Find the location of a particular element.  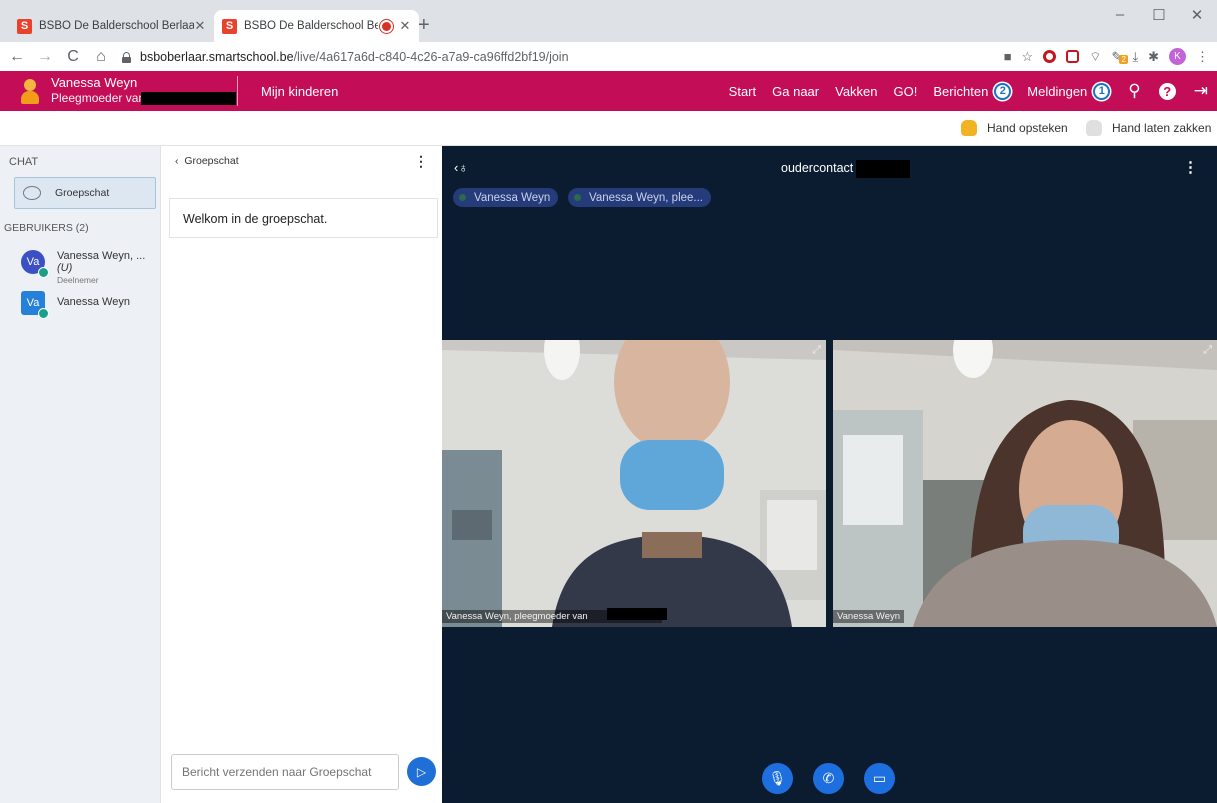

back-icon: ← is located at coordinates (17, 57).